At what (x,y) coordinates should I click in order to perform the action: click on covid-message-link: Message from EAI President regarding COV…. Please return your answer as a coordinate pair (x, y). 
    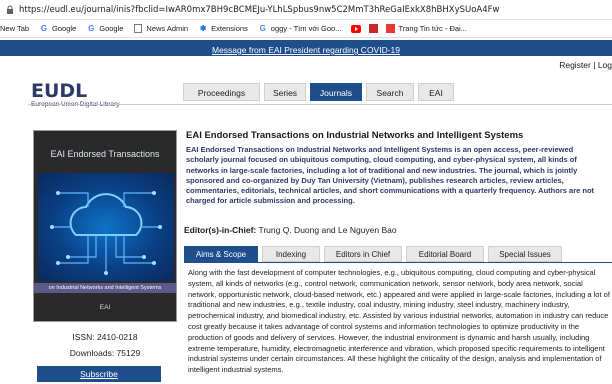
    Looking at the image, I should click on (306, 50).